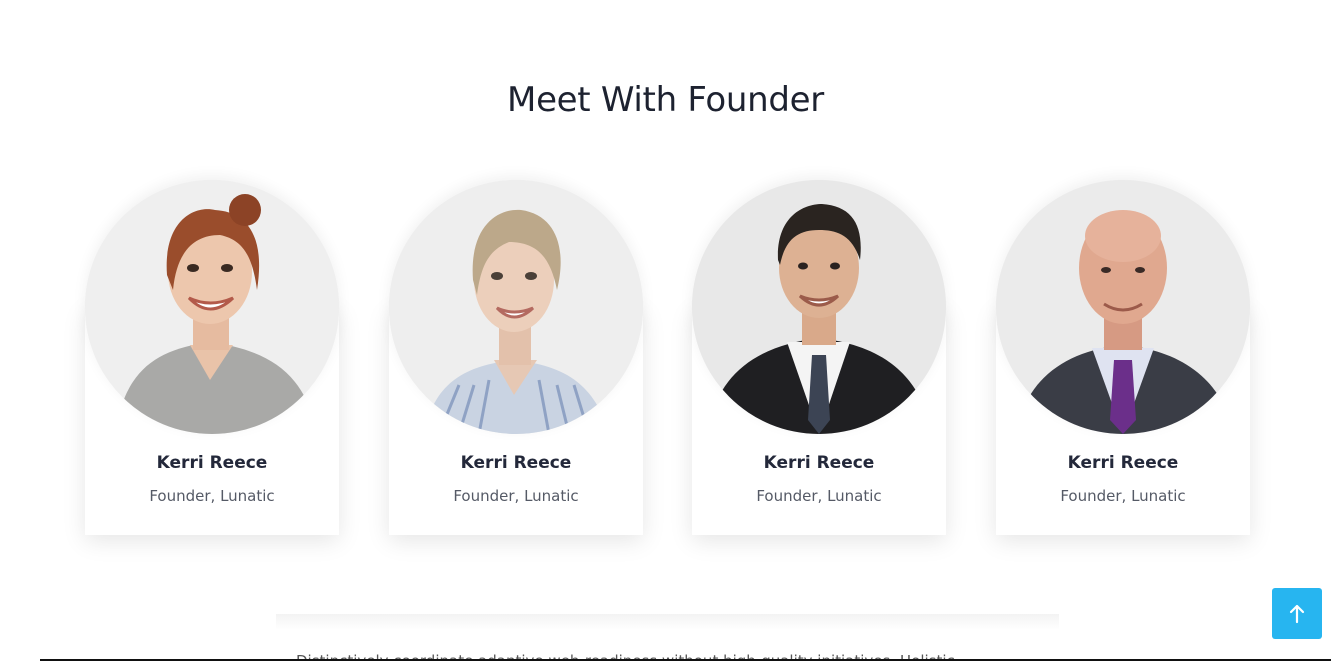  I want to click on bald-man-suit-portrait-icon, so click(1123, 307).